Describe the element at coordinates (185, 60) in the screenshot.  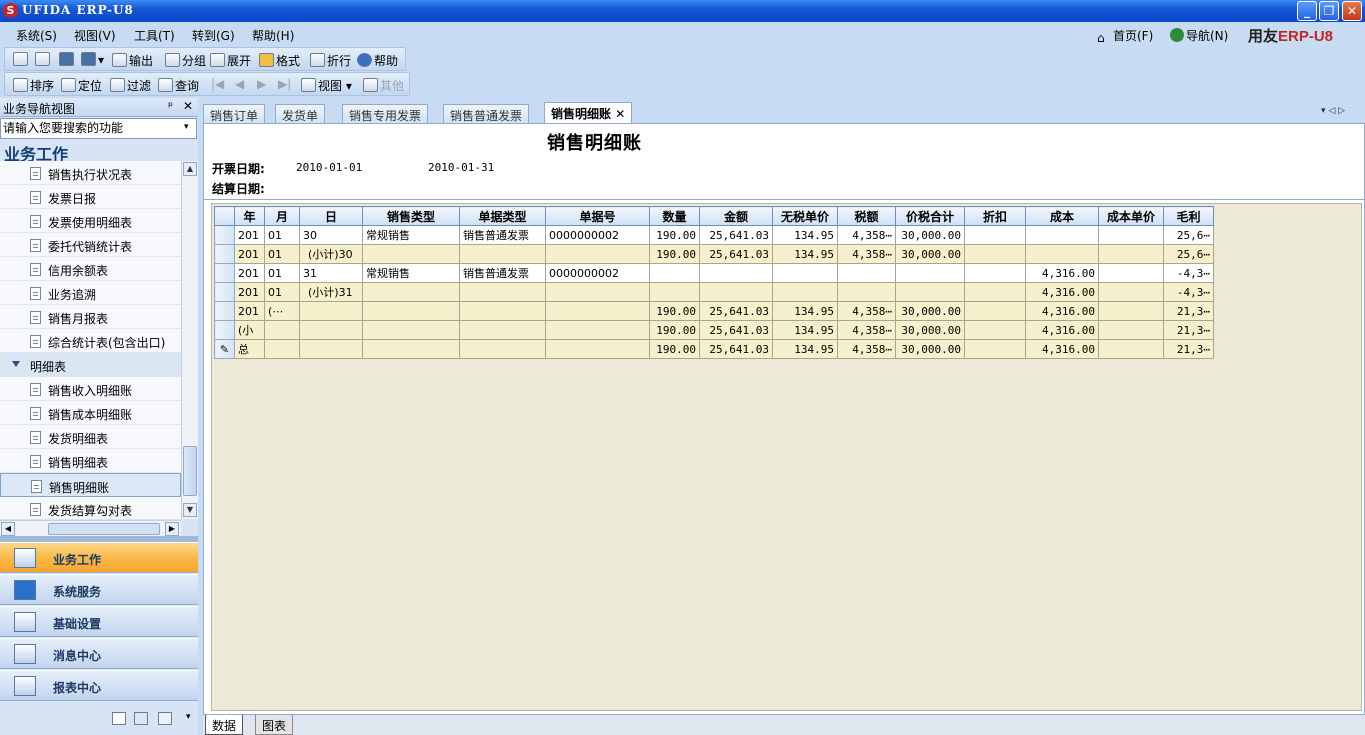
I see `group-button: 分组` at that location.